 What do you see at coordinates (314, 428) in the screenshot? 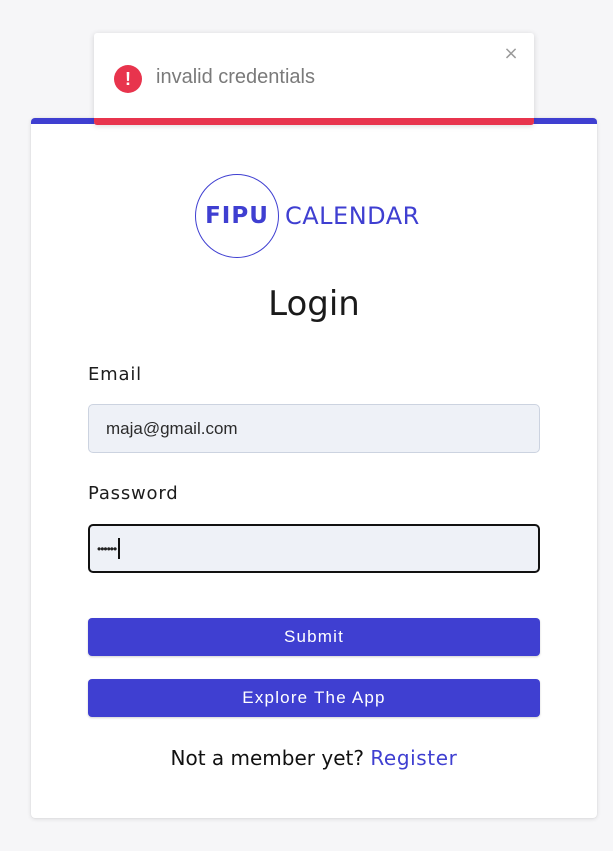
I see `email-field: maja@gmail.com` at bounding box center [314, 428].